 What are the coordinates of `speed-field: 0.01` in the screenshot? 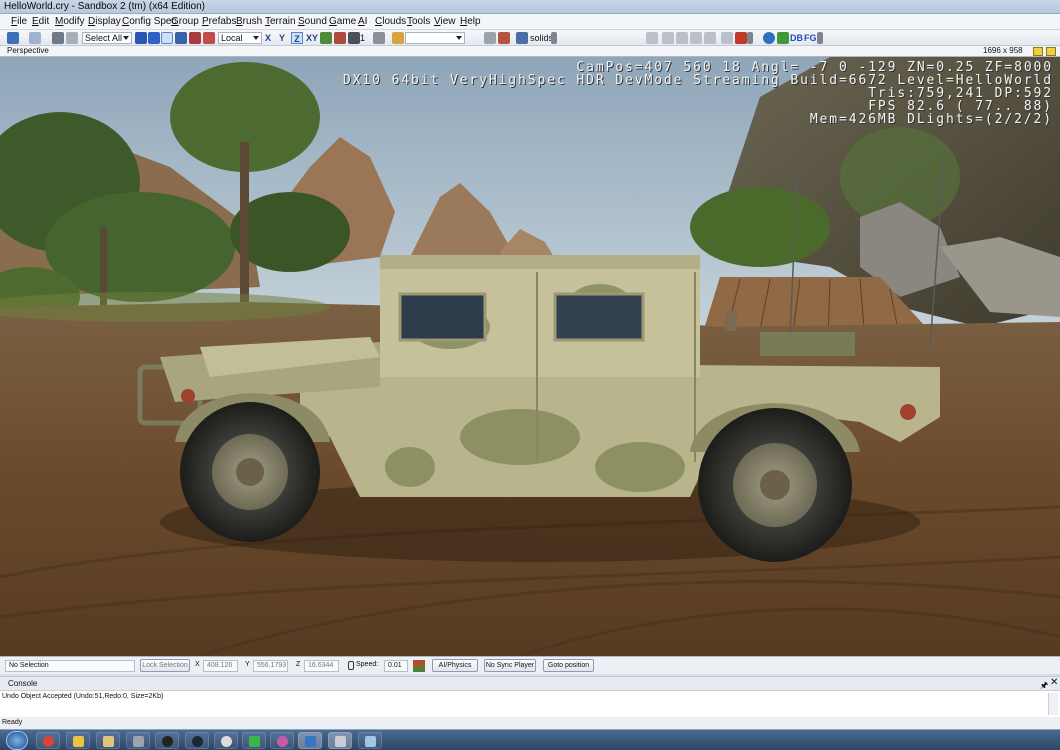 It's located at (396, 666).